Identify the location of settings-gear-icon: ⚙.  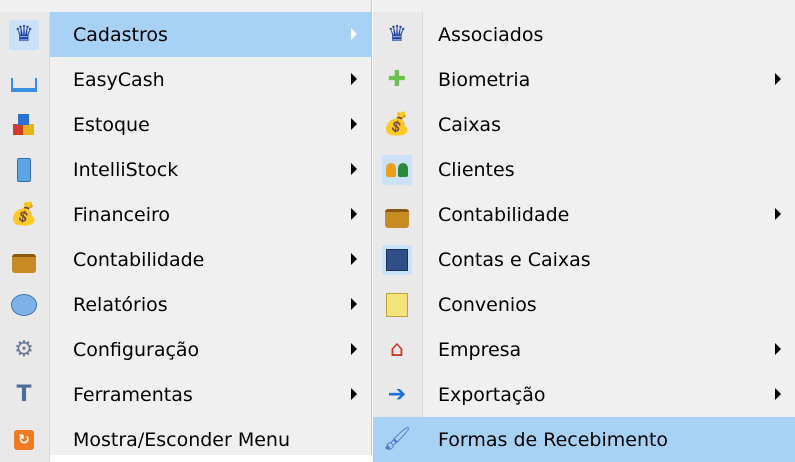
(24, 349).